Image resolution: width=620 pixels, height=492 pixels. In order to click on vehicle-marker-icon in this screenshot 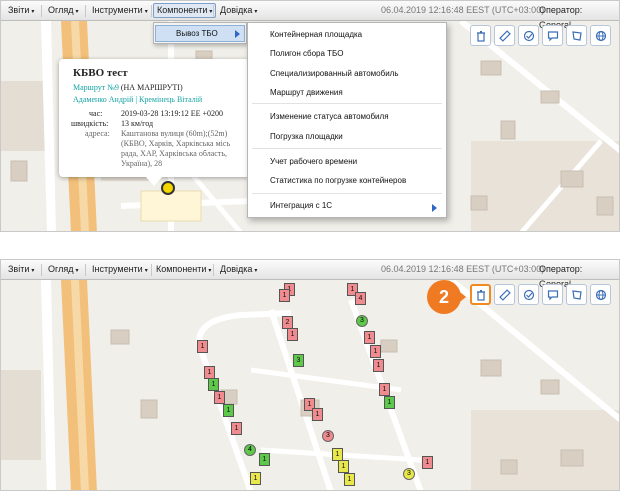, I will do `click(168, 188)`.